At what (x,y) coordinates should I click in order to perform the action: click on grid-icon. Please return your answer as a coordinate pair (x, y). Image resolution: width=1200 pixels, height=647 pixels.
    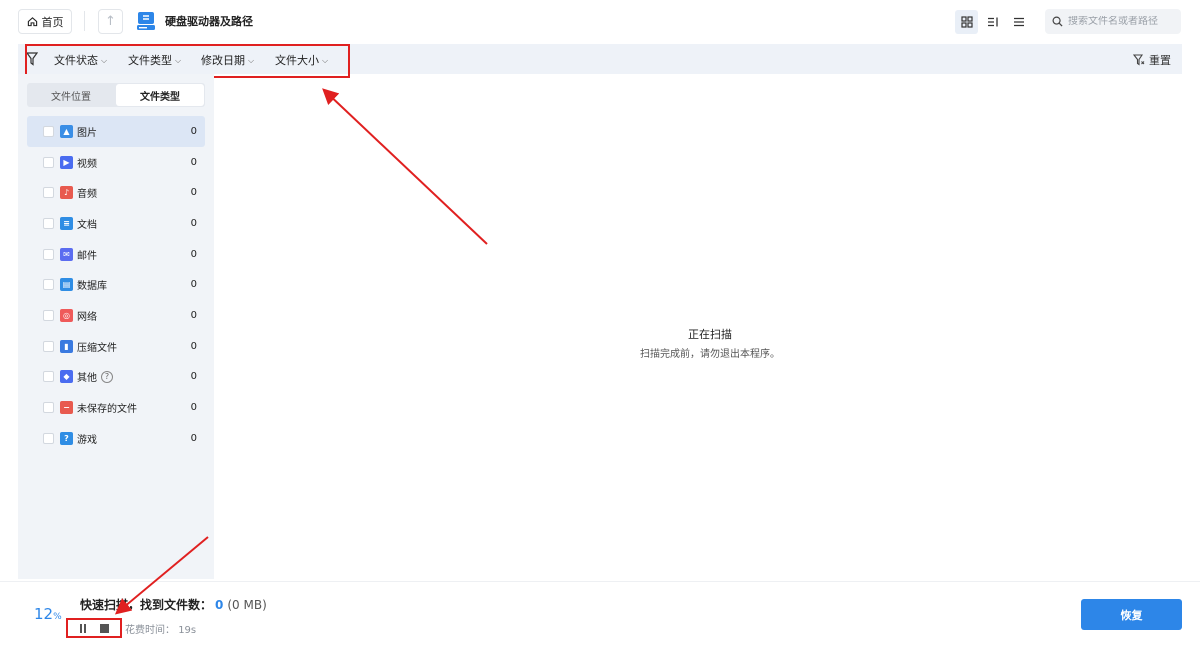
    Looking at the image, I should click on (966, 21).